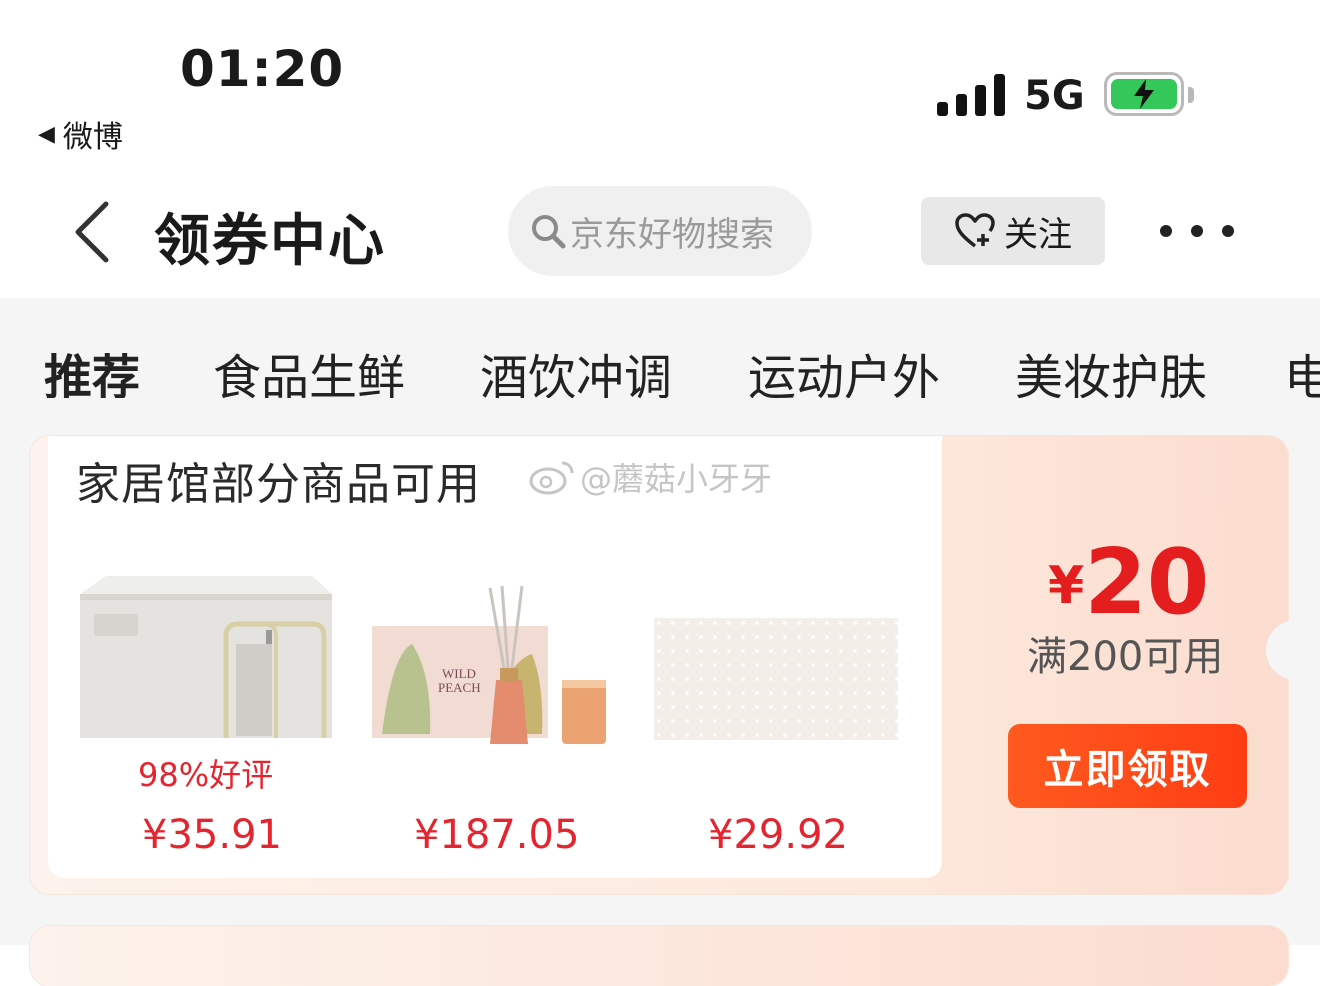 This screenshot has height=986, width=1320. I want to click on coupon-condition: 满200可用, so click(1125, 657).